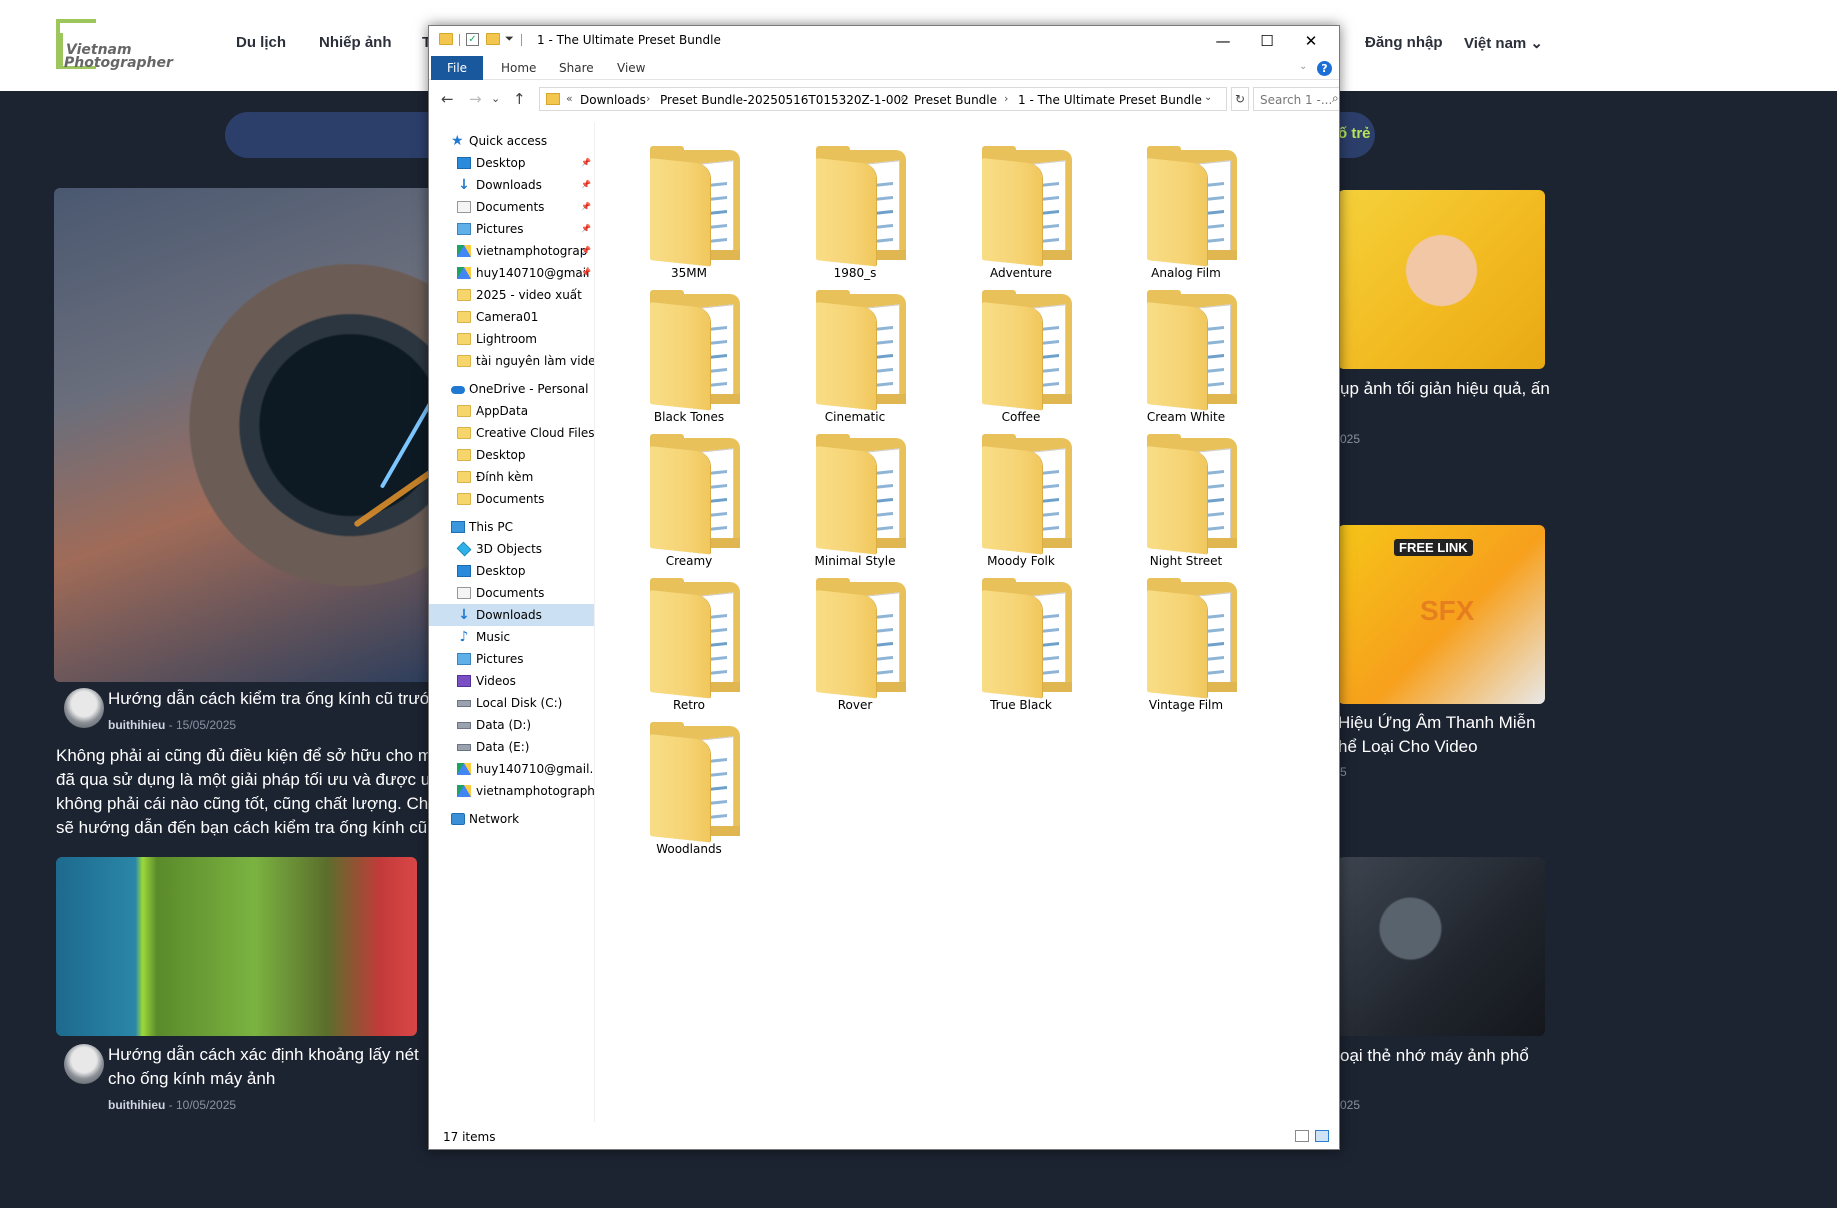 The image size is (1837, 1208). I want to click on nav-item: Network, so click(511, 819).